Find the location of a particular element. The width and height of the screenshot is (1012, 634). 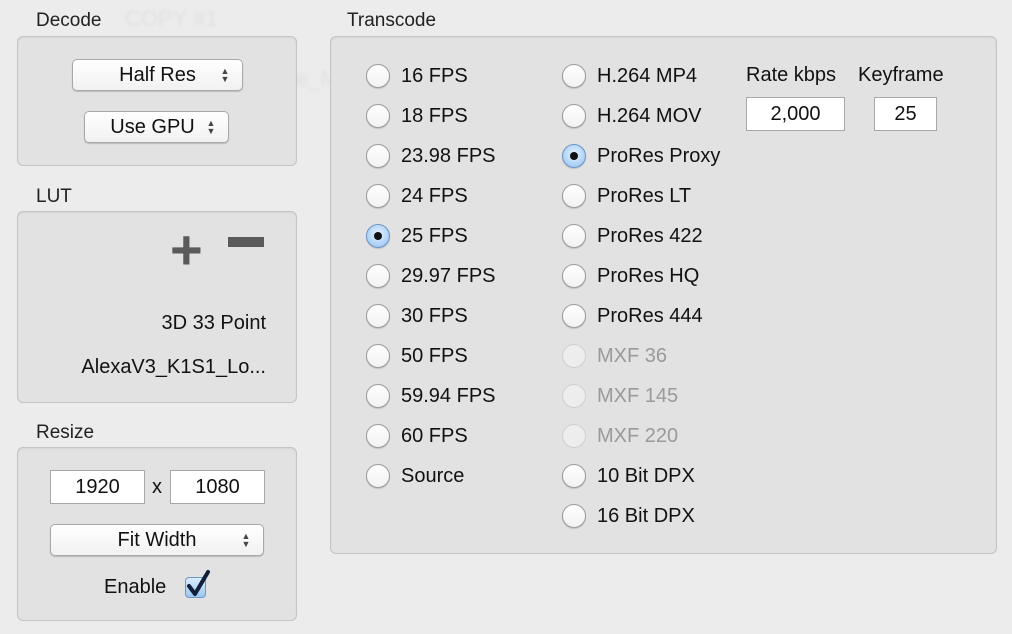

codec-option: H.264 MP4 is located at coordinates (629, 76).